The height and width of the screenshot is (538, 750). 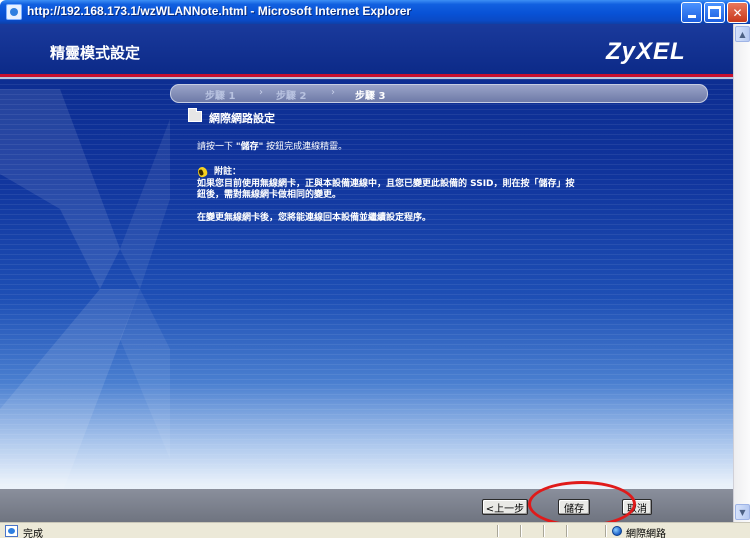 I want to click on previous-button: <上一步, so click(x=505, y=507).